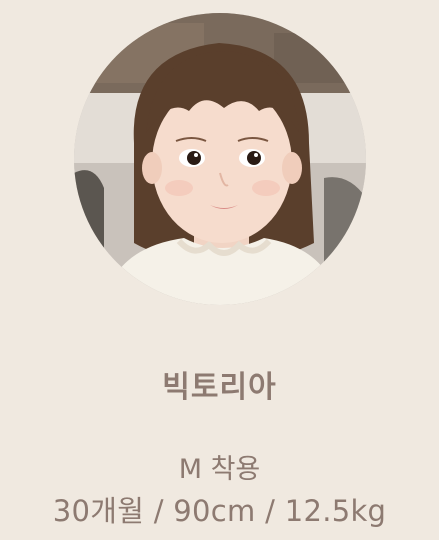 This screenshot has width=439, height=540. What do you see at coordinates (219, 387) in the screenshot?
I see `model-name: 빅토리아` at bounding box center [219, 387].